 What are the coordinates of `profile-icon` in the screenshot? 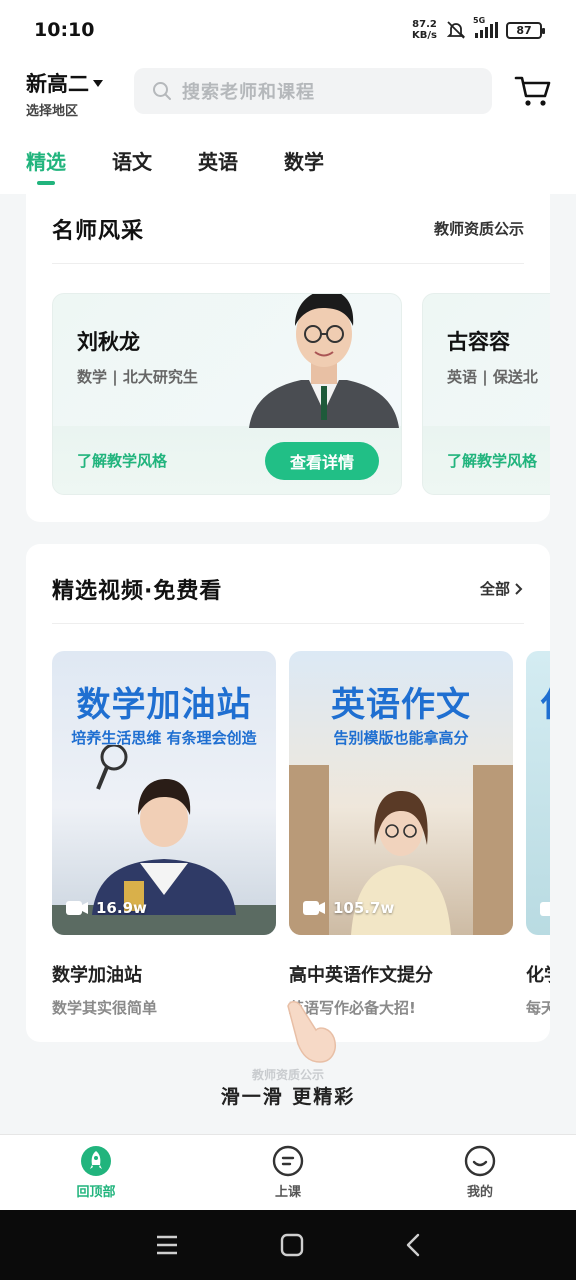 It's located at (480, 1161).